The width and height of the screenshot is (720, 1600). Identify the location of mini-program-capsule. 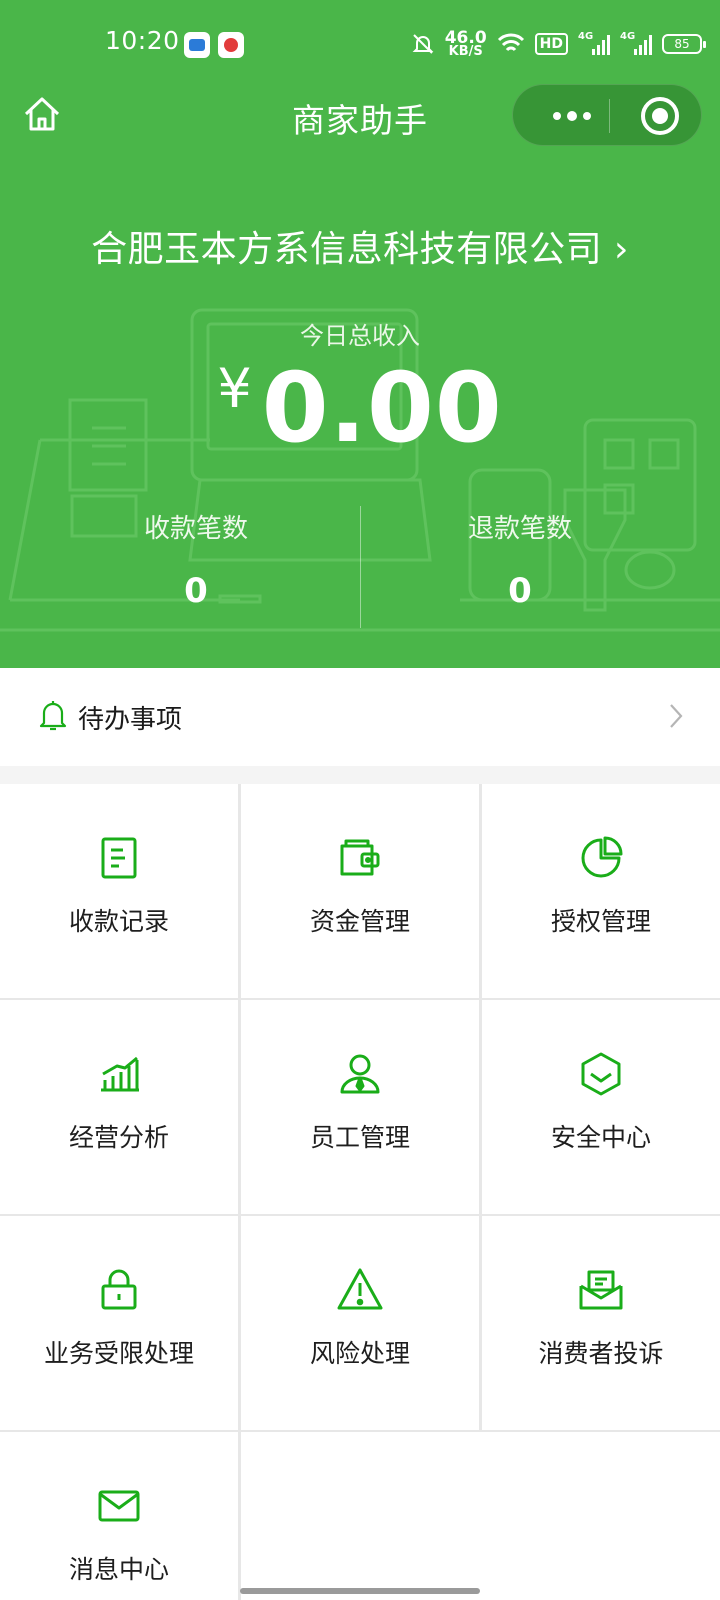
(607, 115).